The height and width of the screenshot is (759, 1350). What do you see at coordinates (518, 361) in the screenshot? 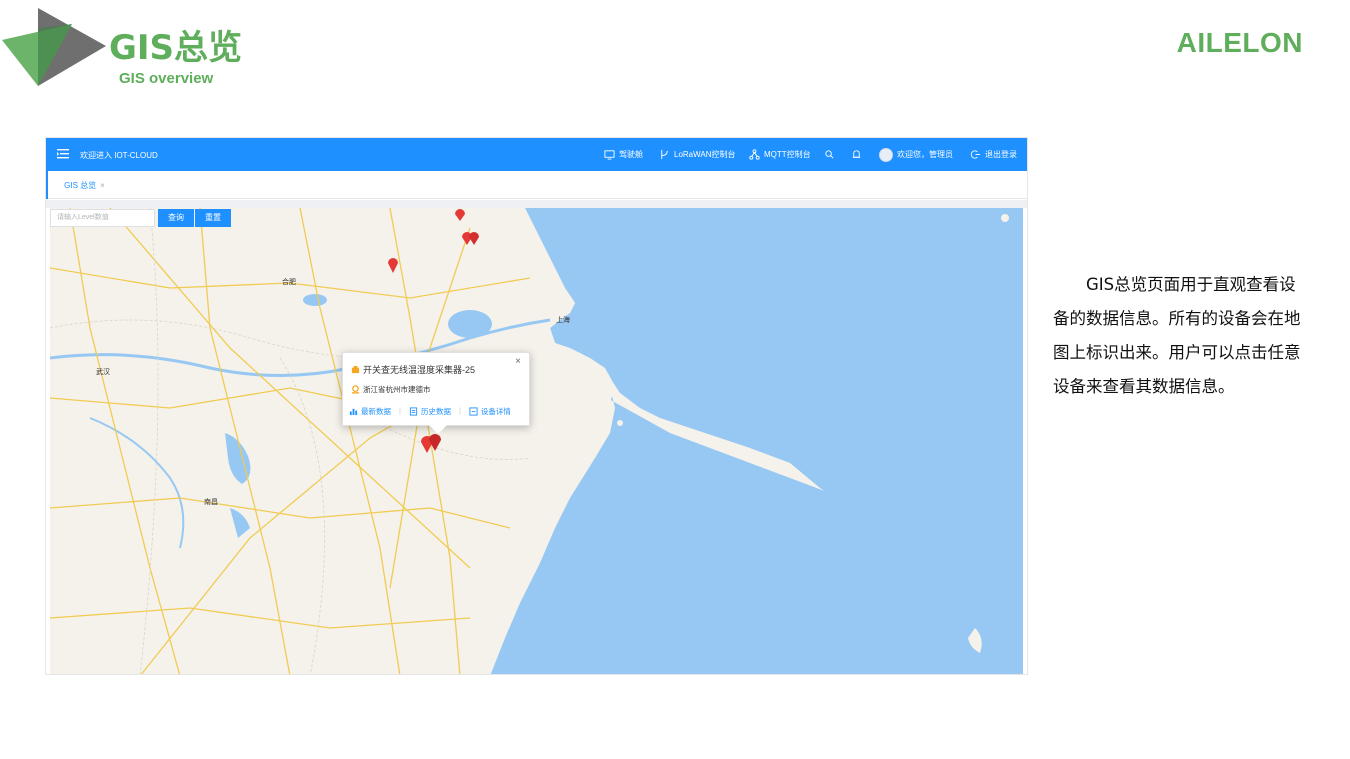
I see `popup-close-icon: ×` at bounding box center [518, 361].